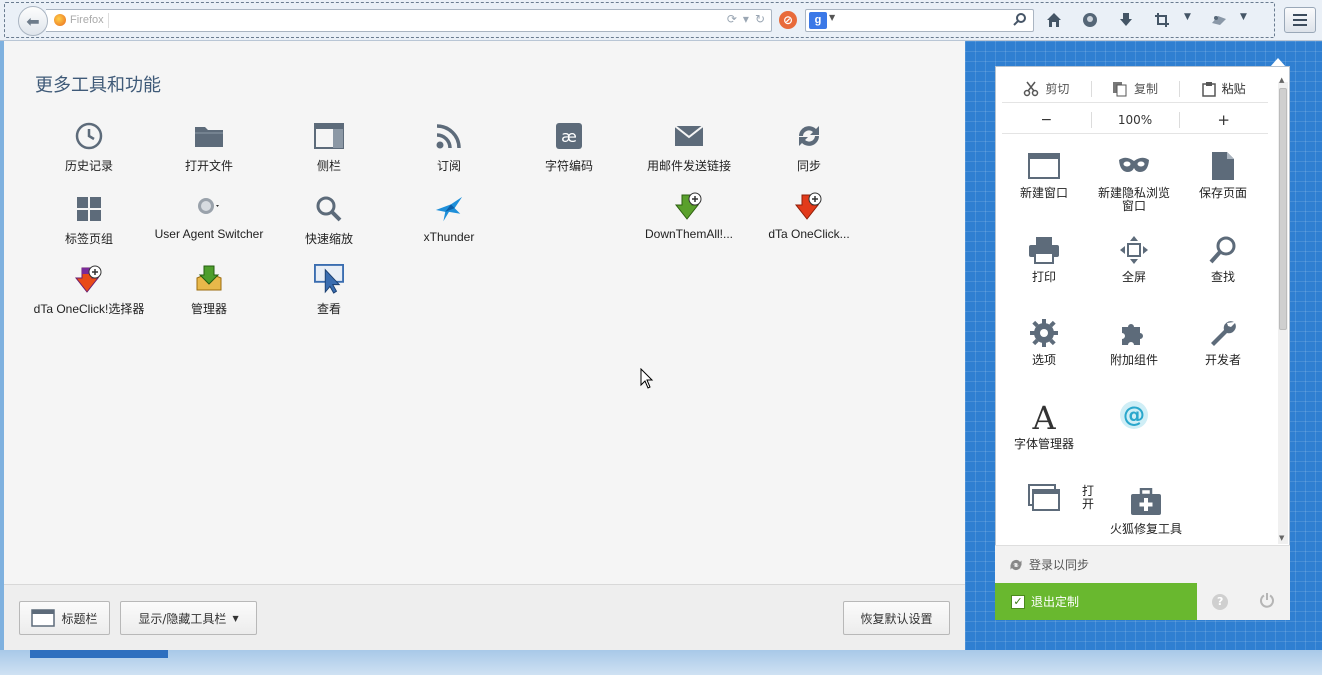 The width and height of the screenshot is (1322, 675). Describe the element at coordinates (448, 166) in the screenshot. I see `palette-item-label: 订阅` at that location.